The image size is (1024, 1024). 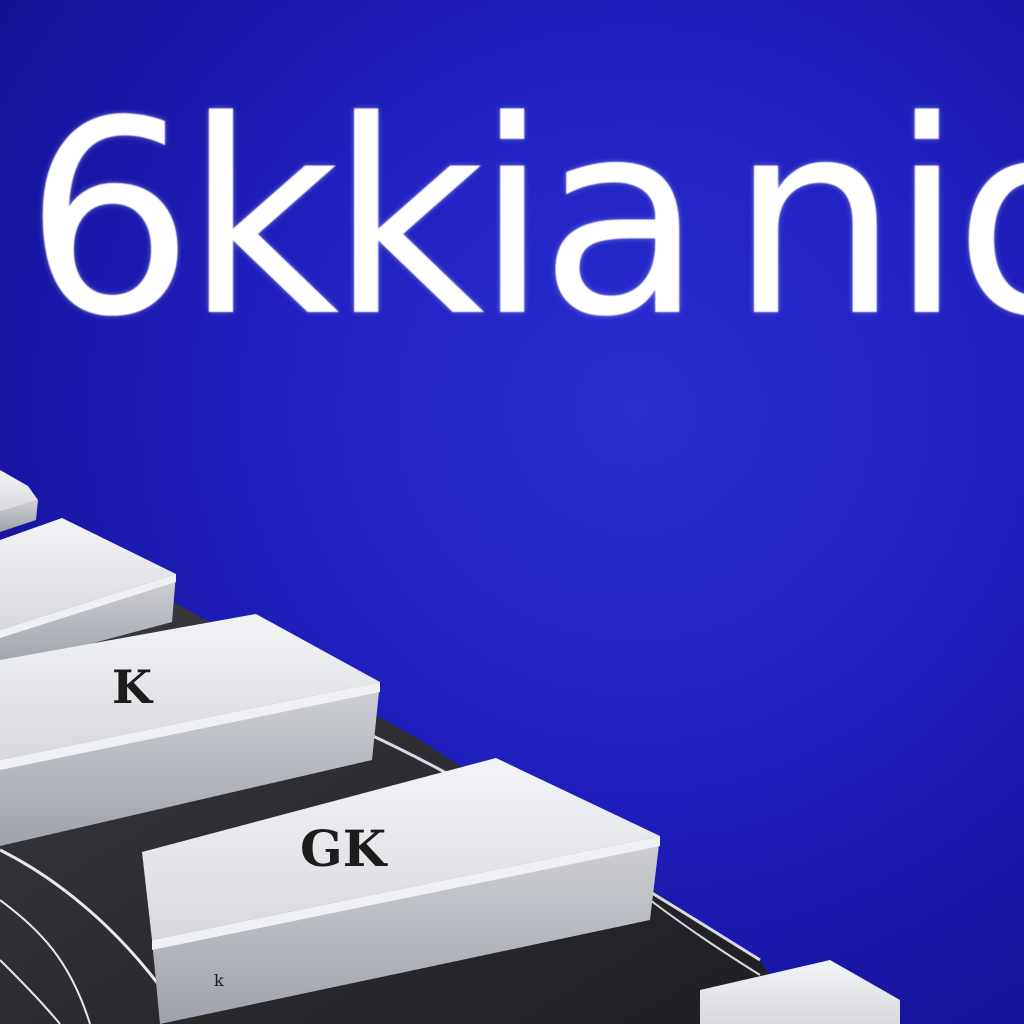 What do you see at coordinates (19, 501) in the screenshot?
I see `keycap-top-partial` at bounding box center [19, 501].